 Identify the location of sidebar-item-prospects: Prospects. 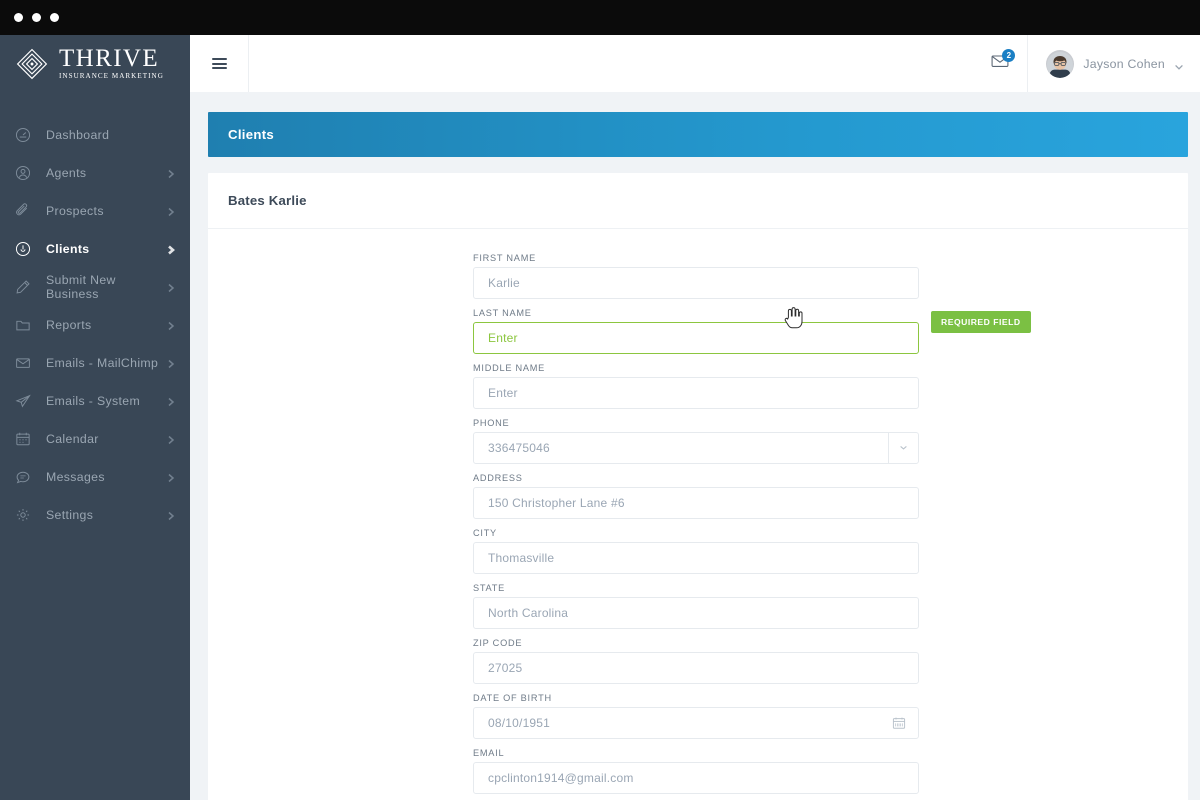
(95, 211).